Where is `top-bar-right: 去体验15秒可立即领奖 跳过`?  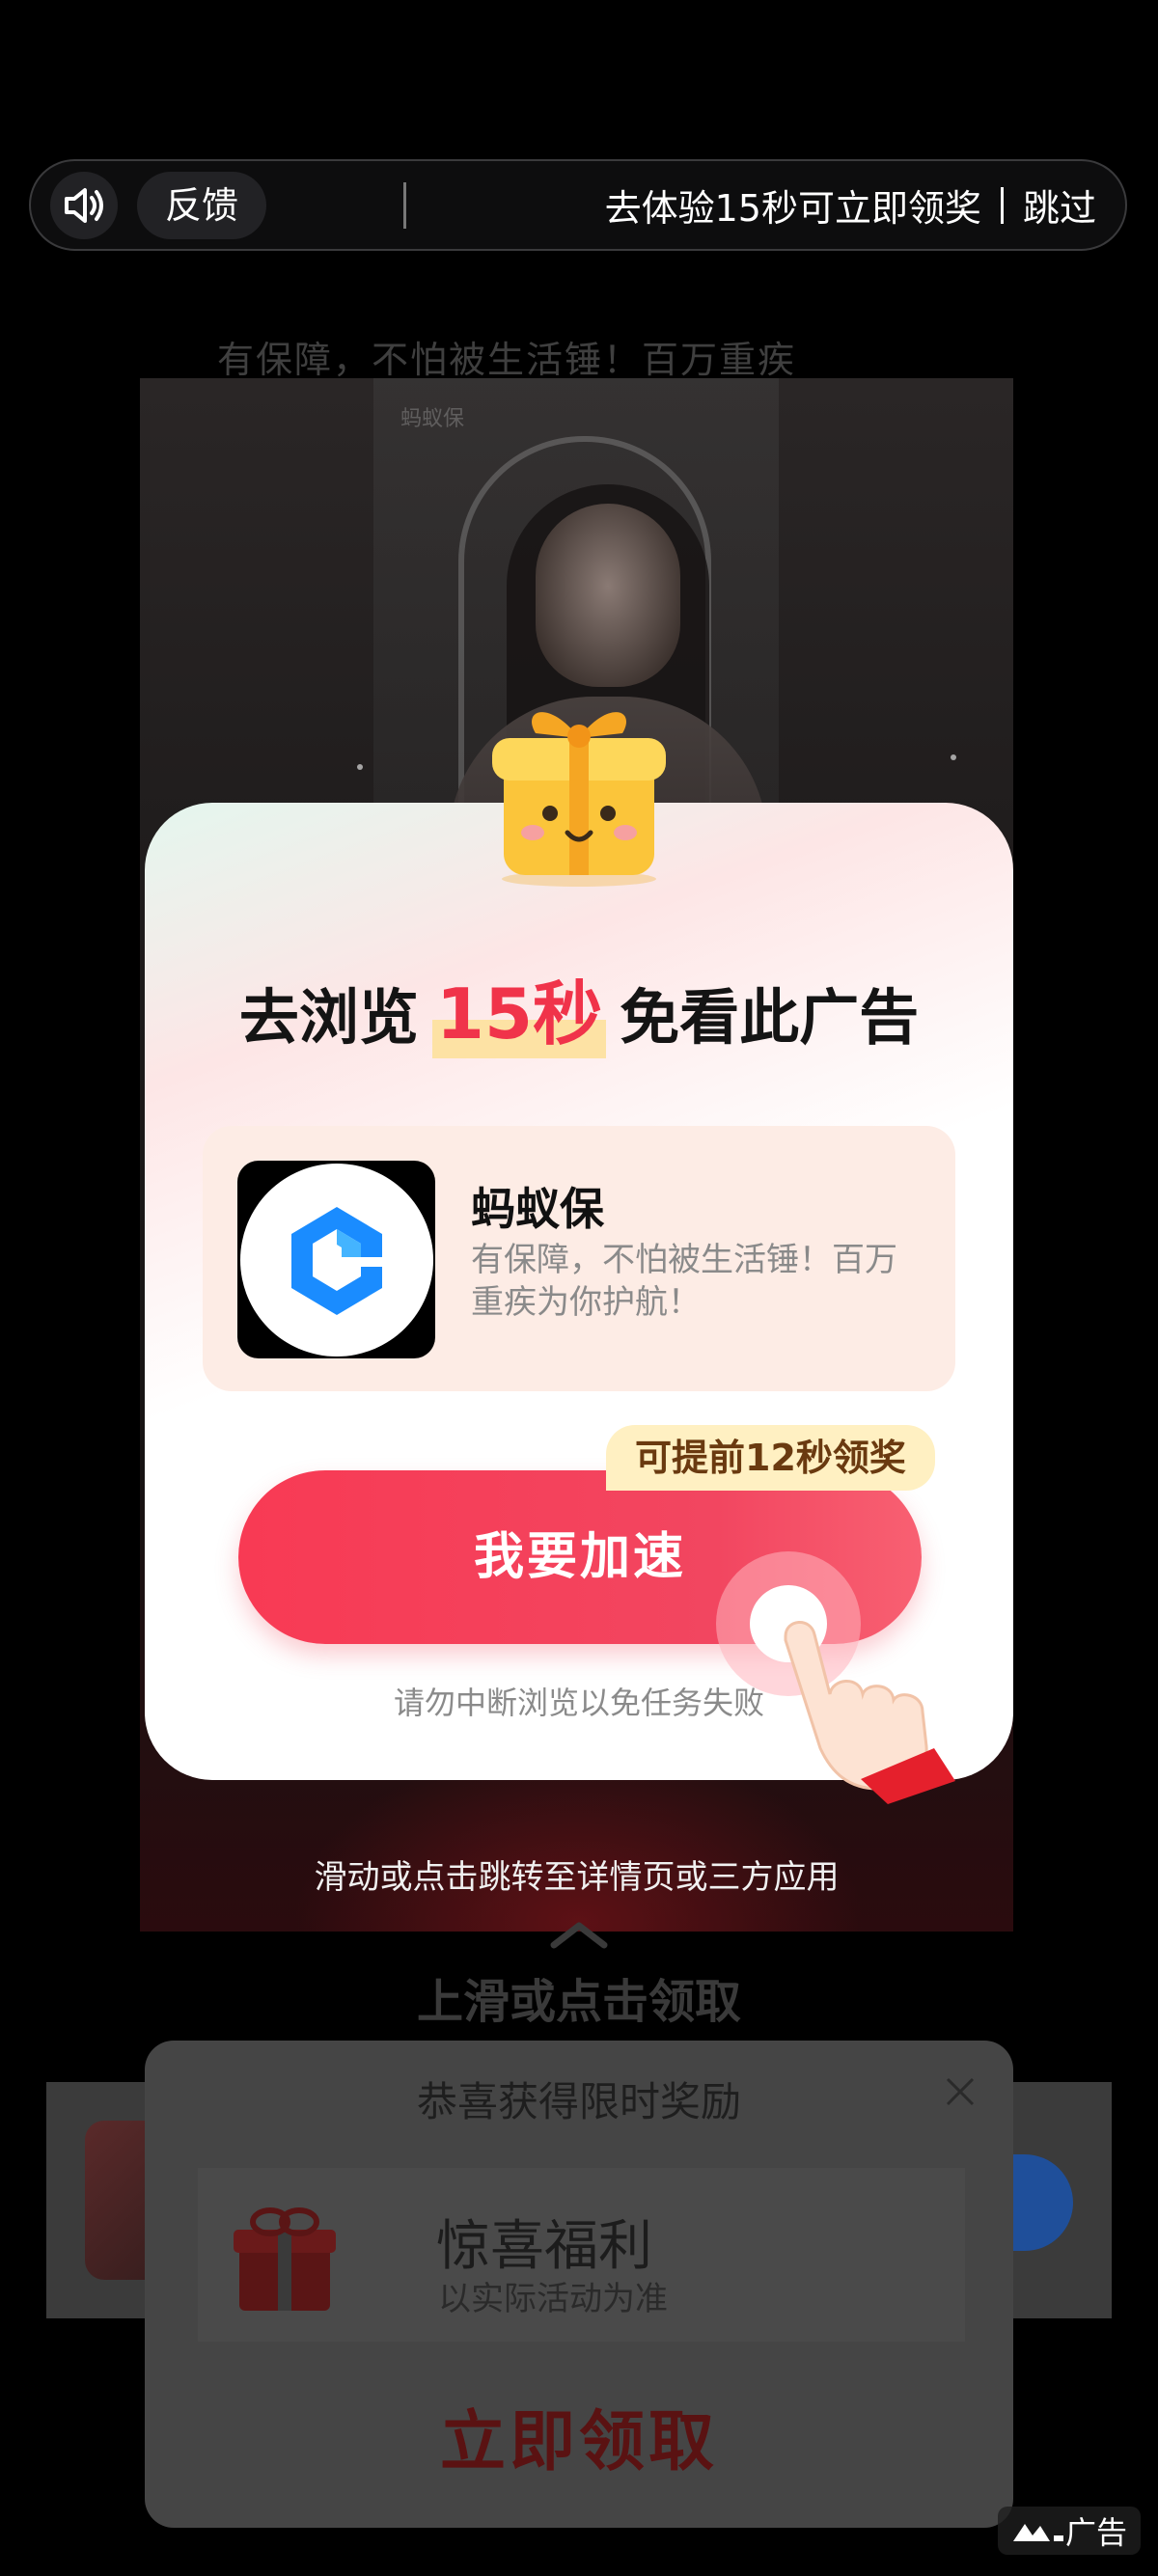 top-bar-right: 去体验15秒可立即领奖 跳过 is located at coordinates (850, 205).